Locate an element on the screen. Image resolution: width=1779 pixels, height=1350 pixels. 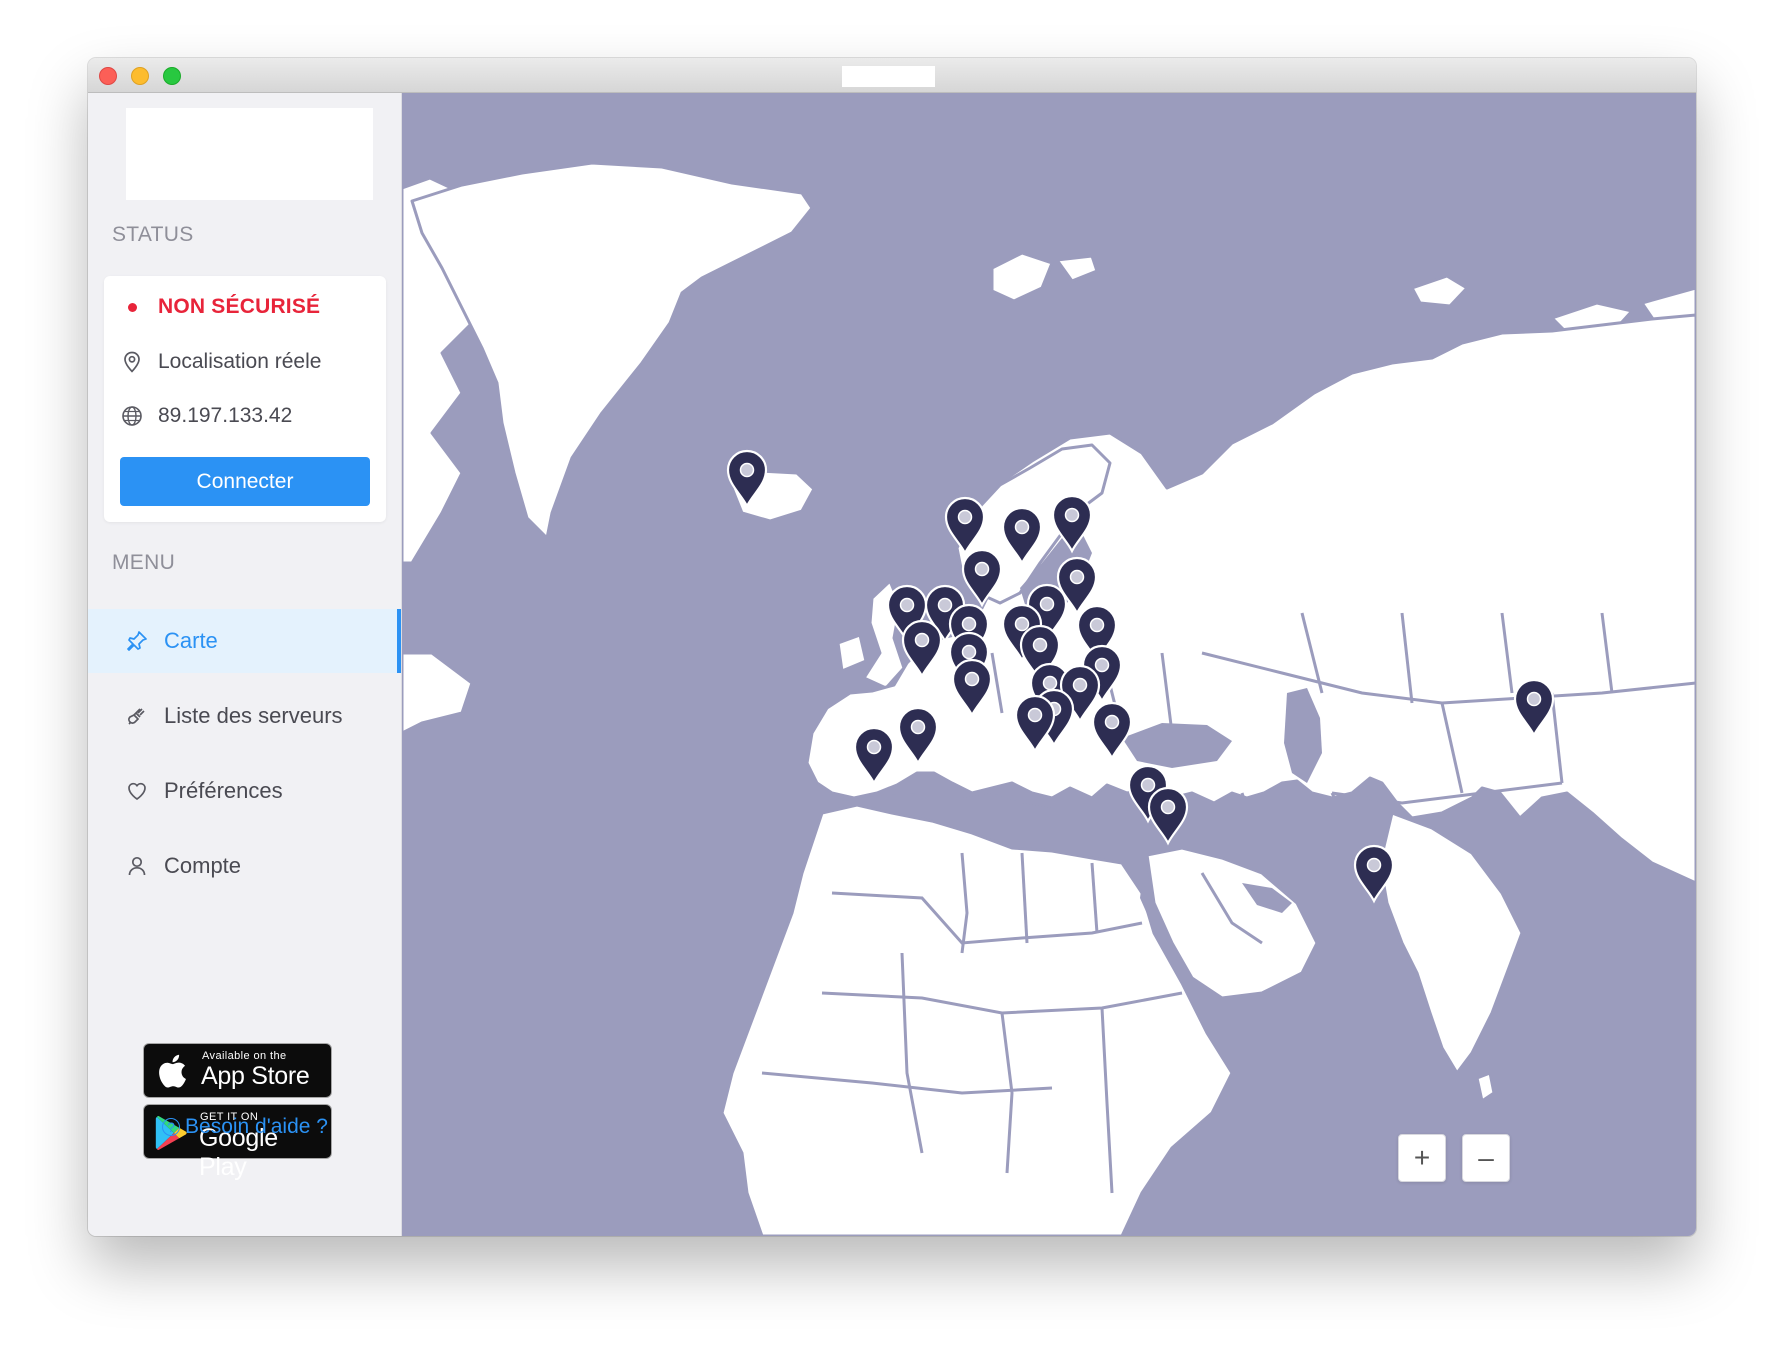
menu-item-preferences: Préférences is located at coordinates (244, 791).